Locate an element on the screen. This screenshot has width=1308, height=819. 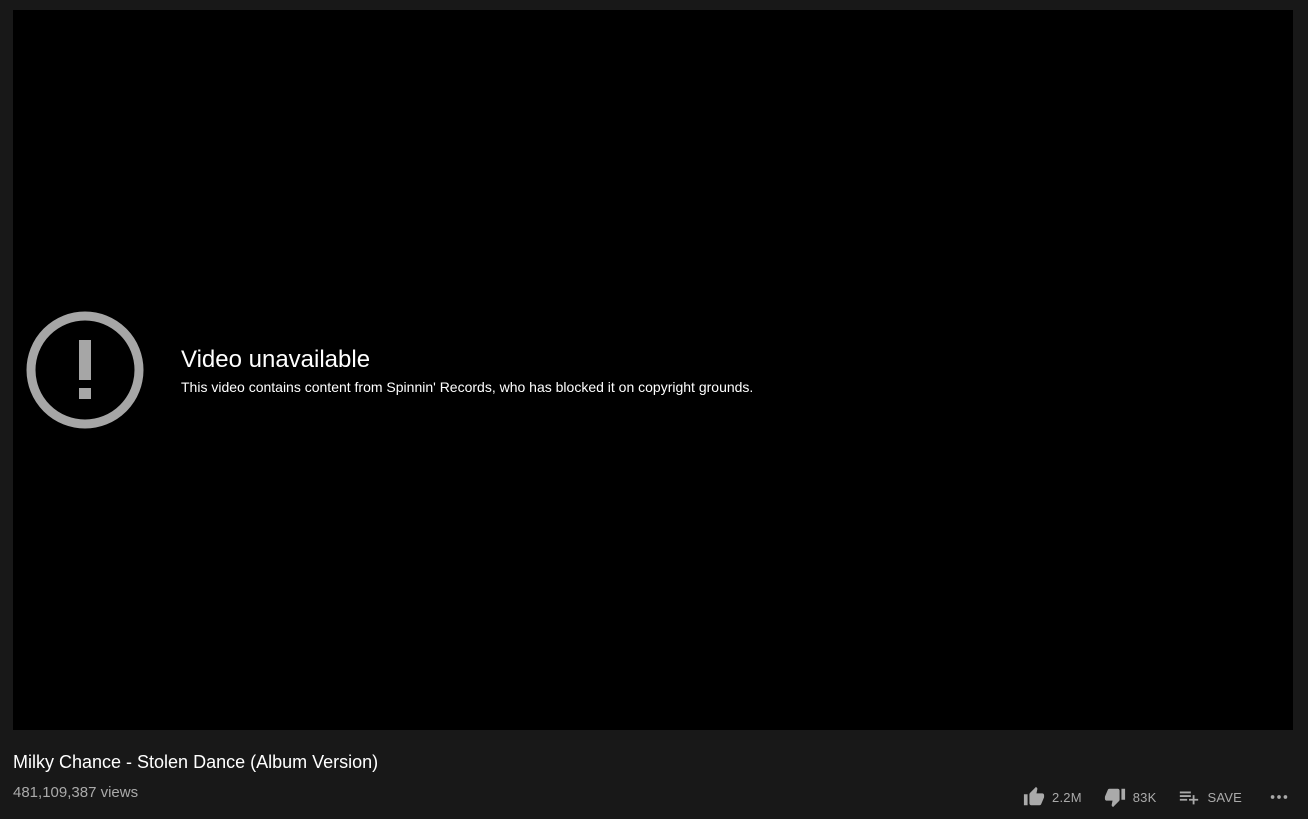
dislike-button: 83K is located at coordinates (1130, 797).